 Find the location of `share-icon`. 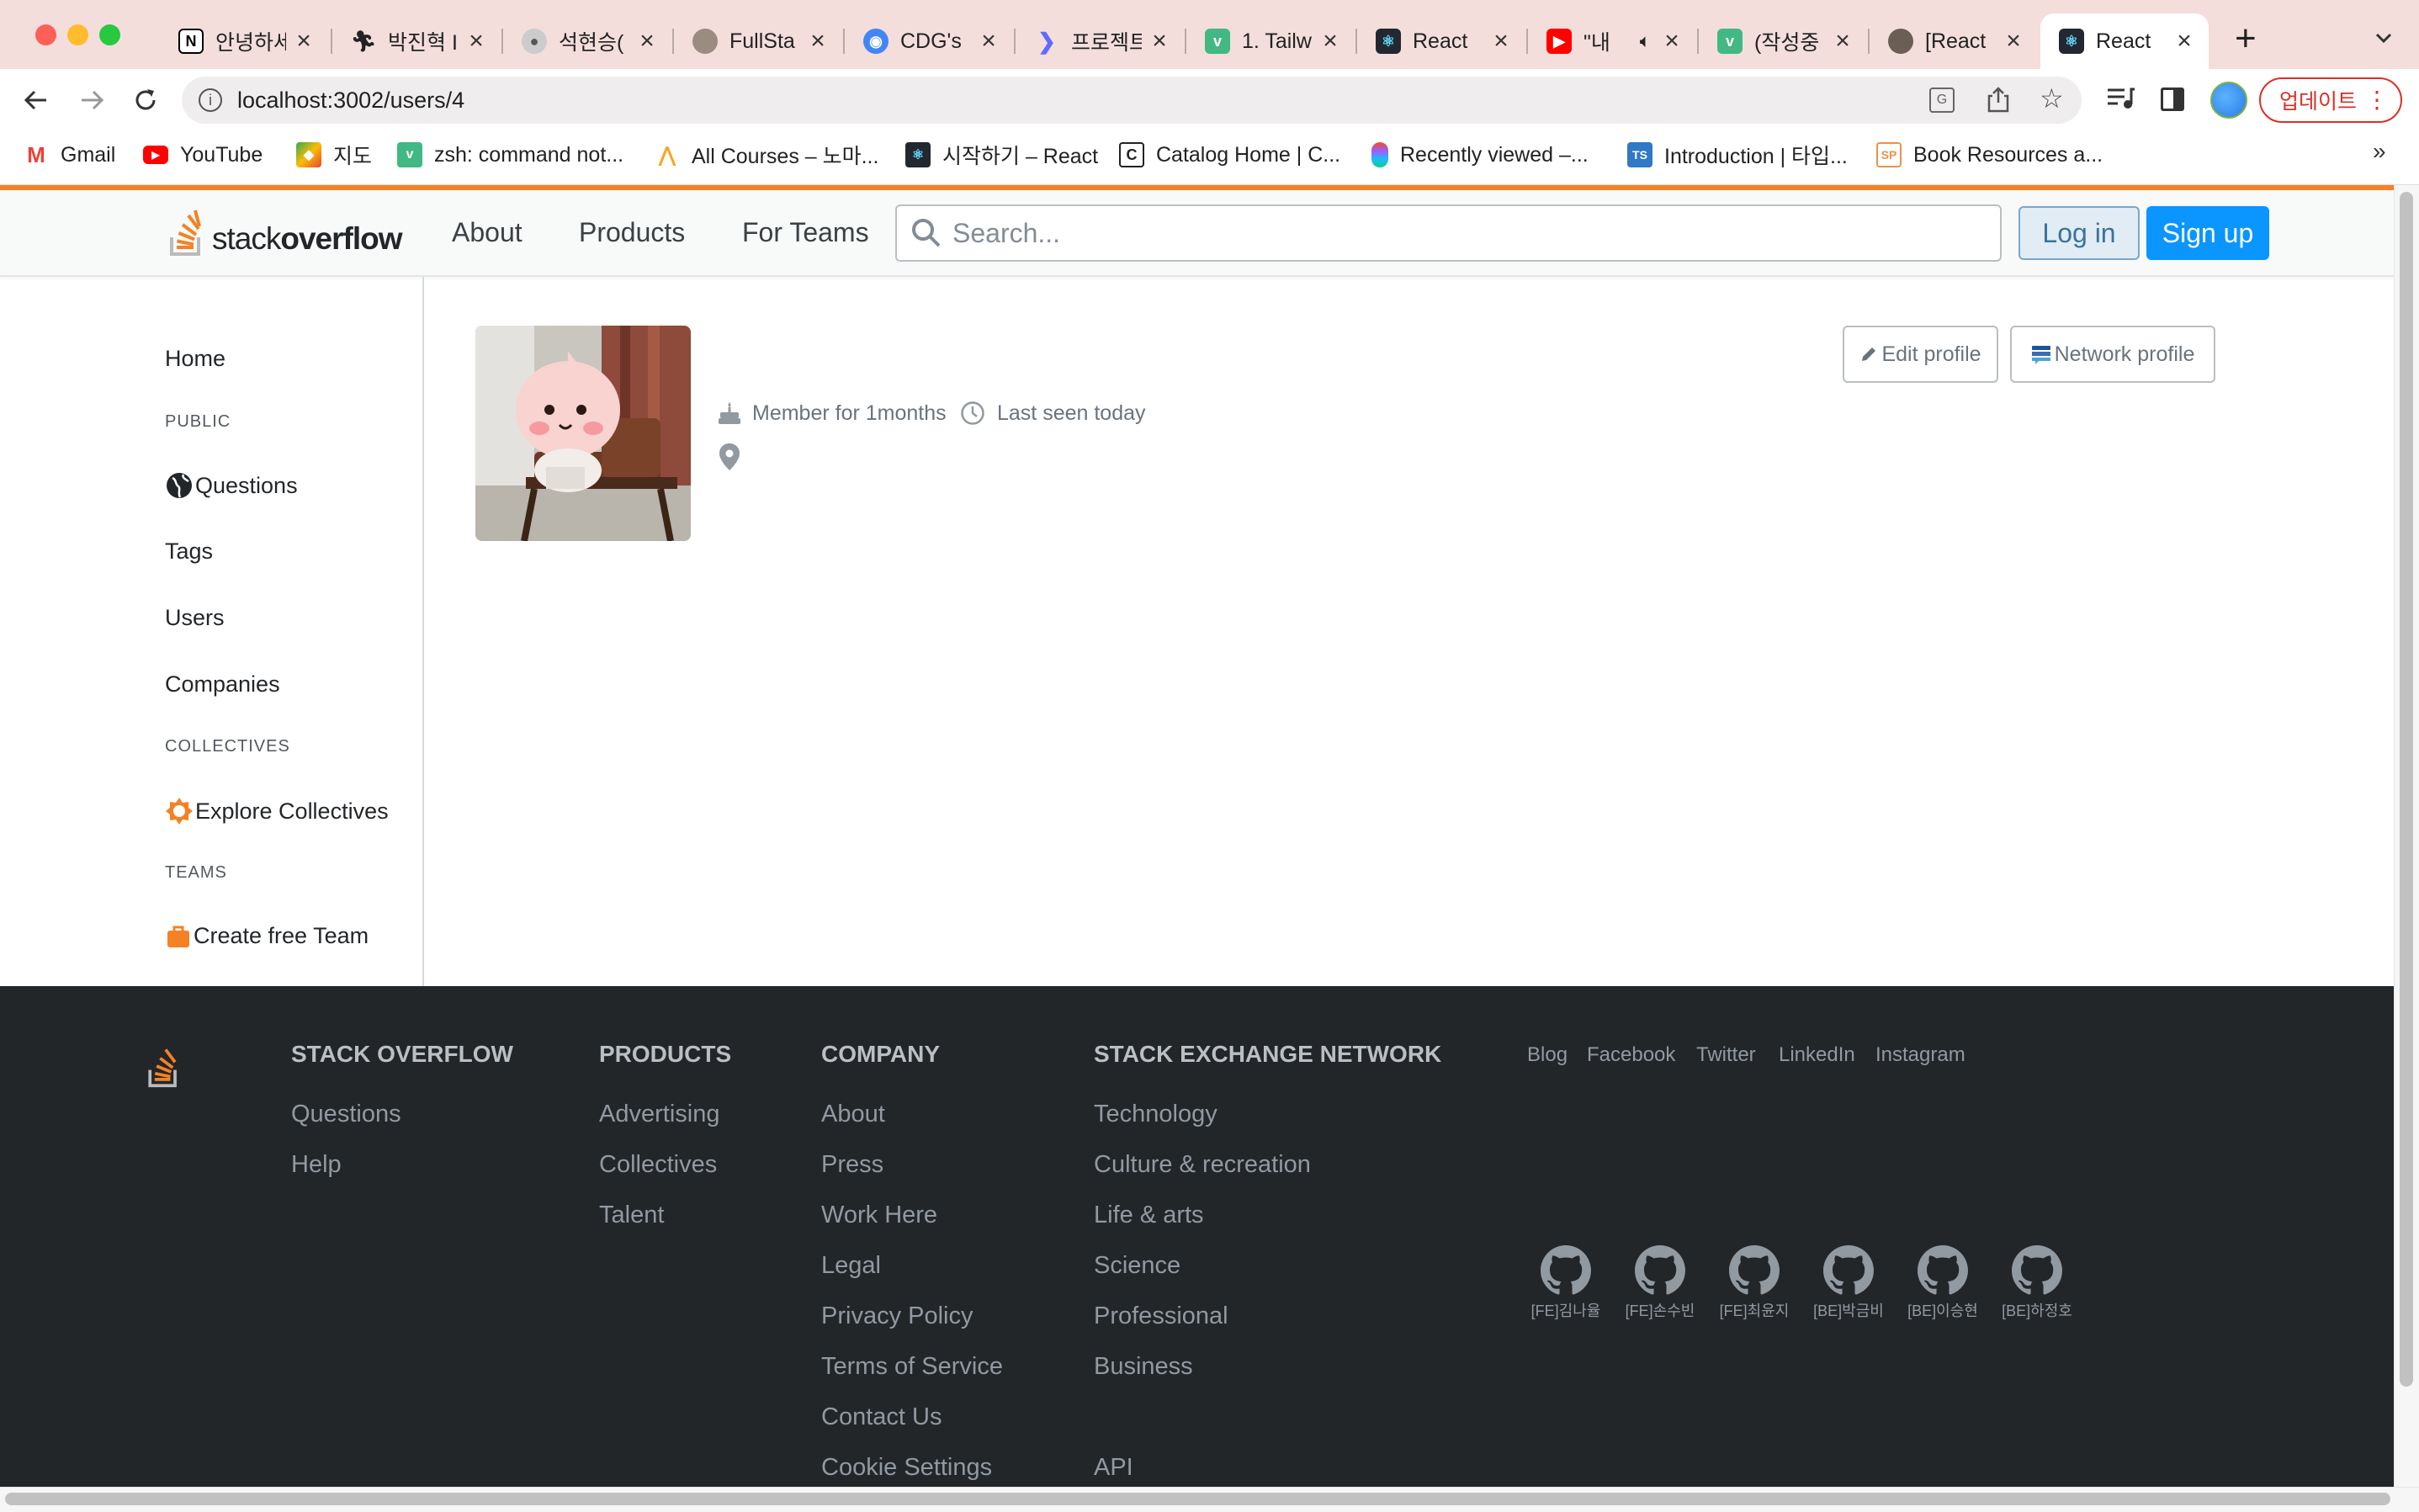

share-icon is located at coordinates (1998, 101).